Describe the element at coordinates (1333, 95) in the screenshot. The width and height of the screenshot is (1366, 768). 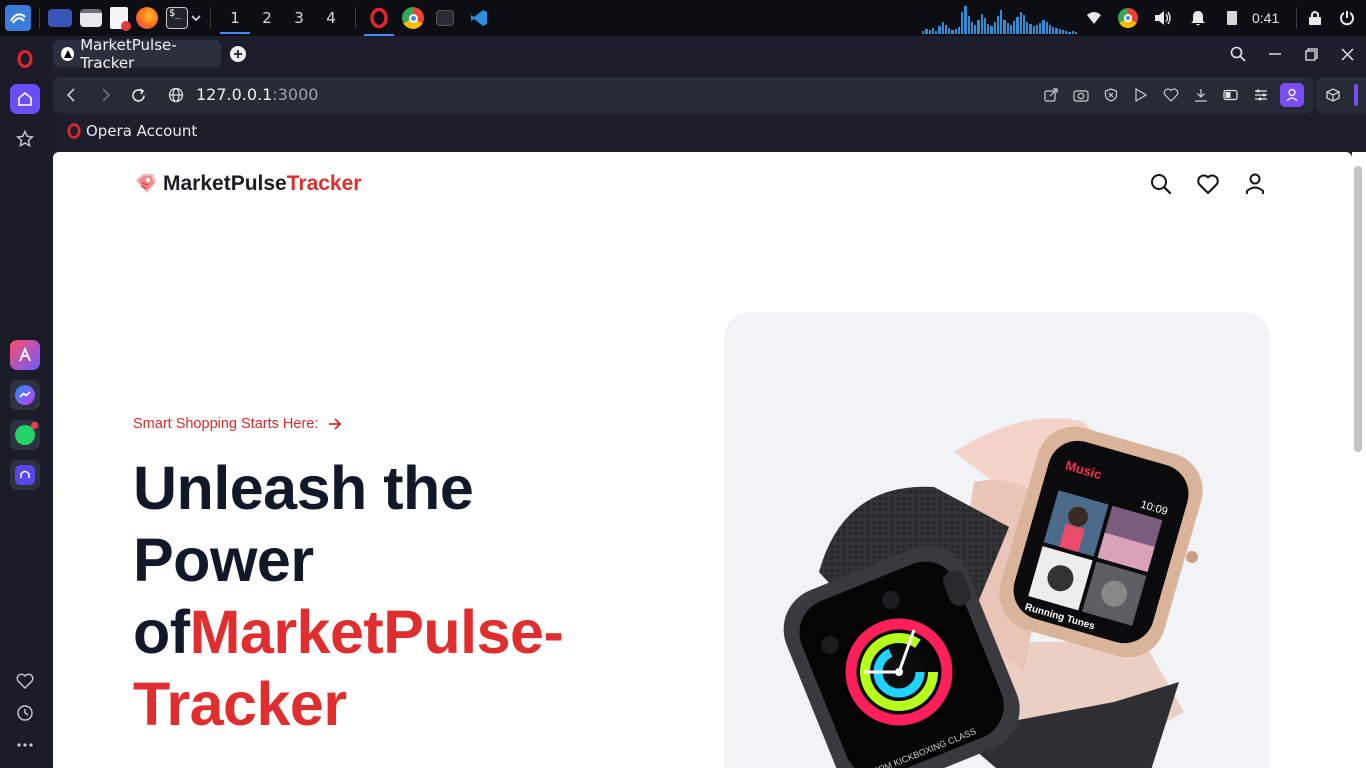
I see `extensions-cube-icon` at that location.